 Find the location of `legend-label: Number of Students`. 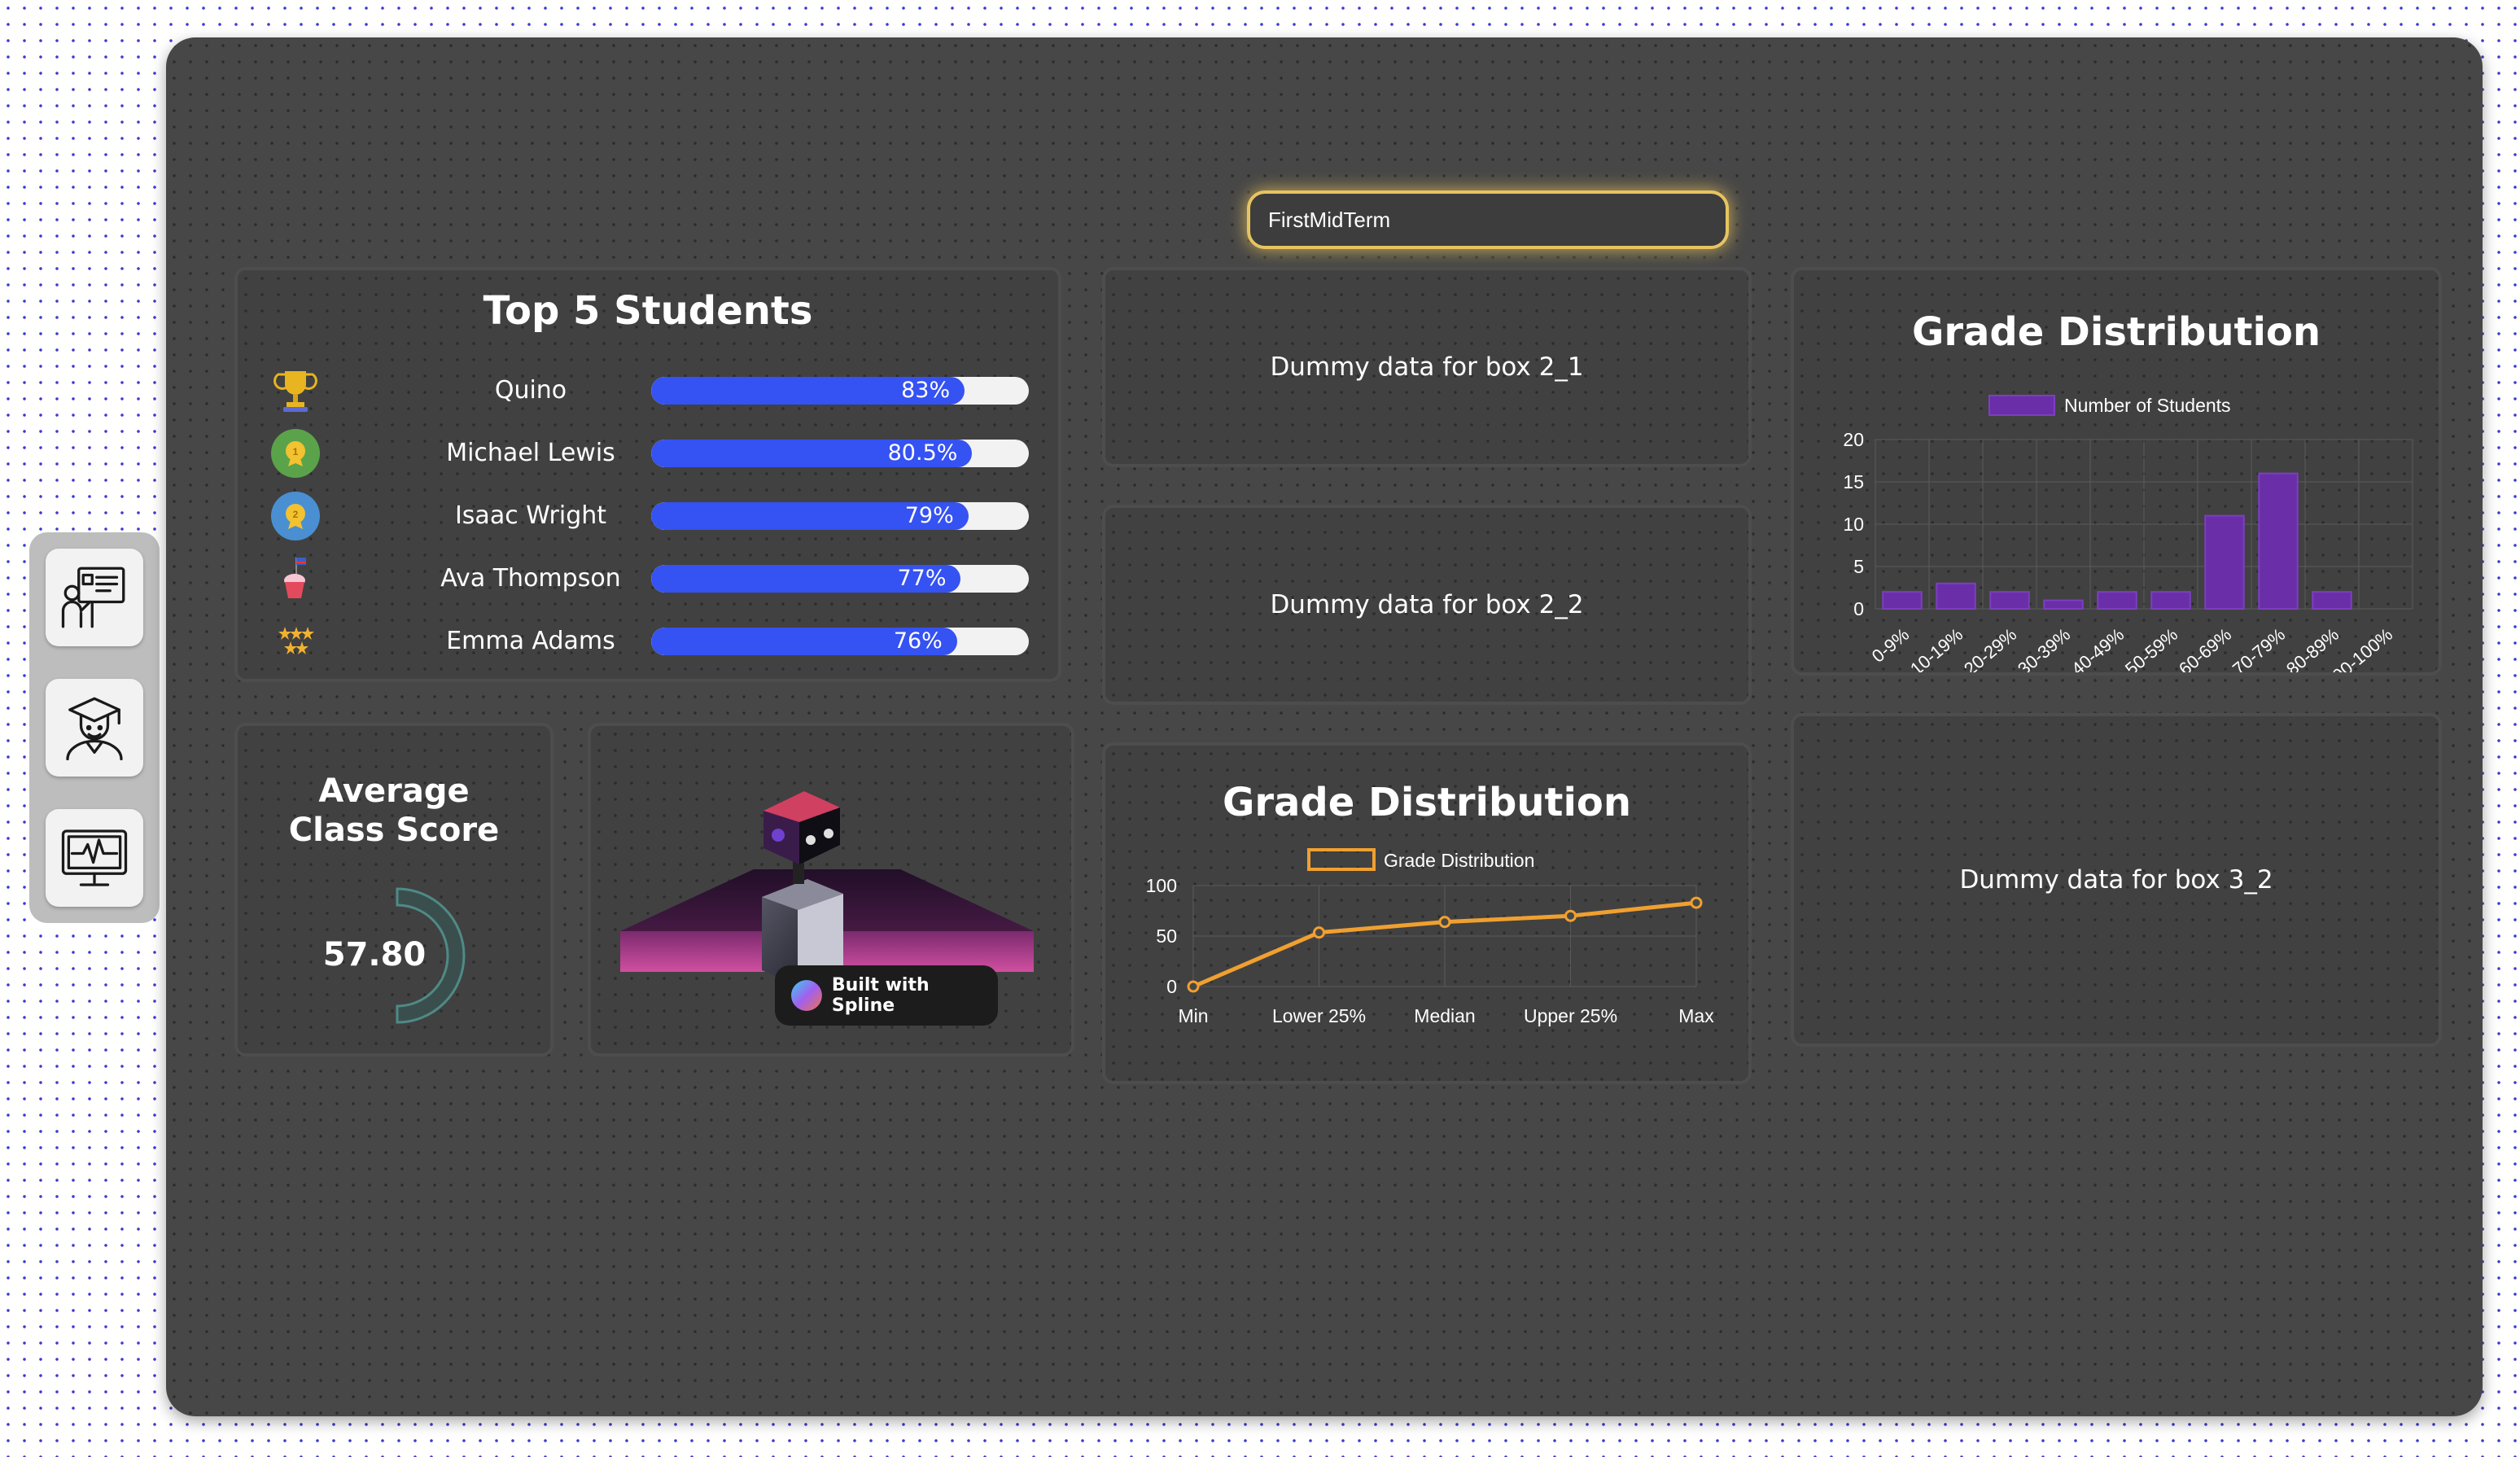

legend-label: Number of Students is located at coordinates (2147, 405).